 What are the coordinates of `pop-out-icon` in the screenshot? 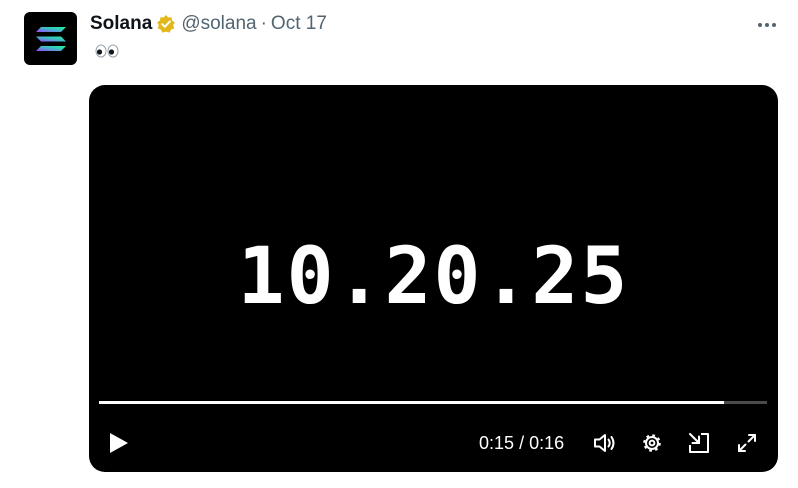 It's located at (699, 443).